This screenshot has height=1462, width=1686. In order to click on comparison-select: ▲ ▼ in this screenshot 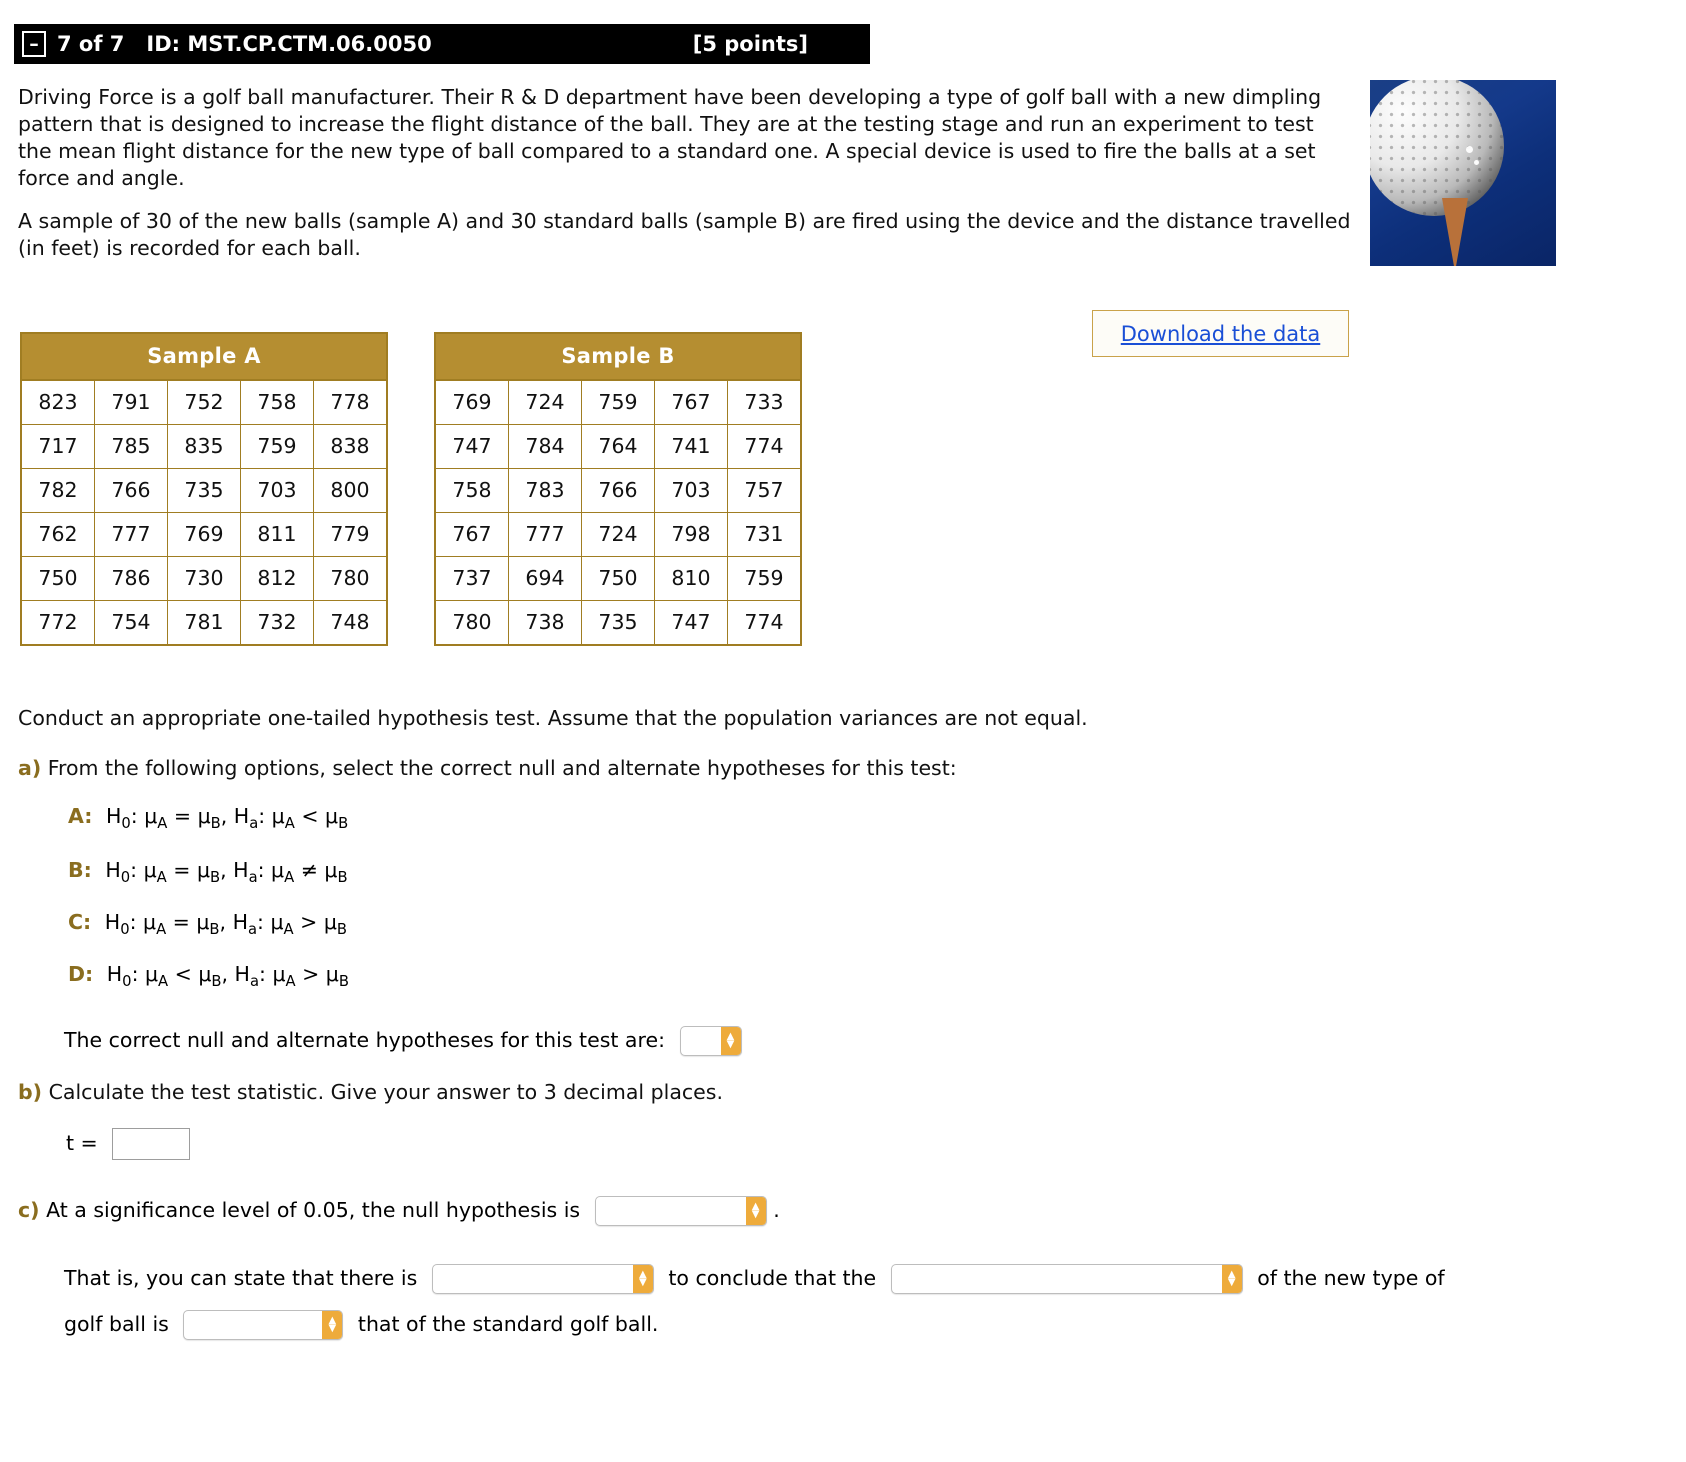, I will do `click(263, 1325)`.